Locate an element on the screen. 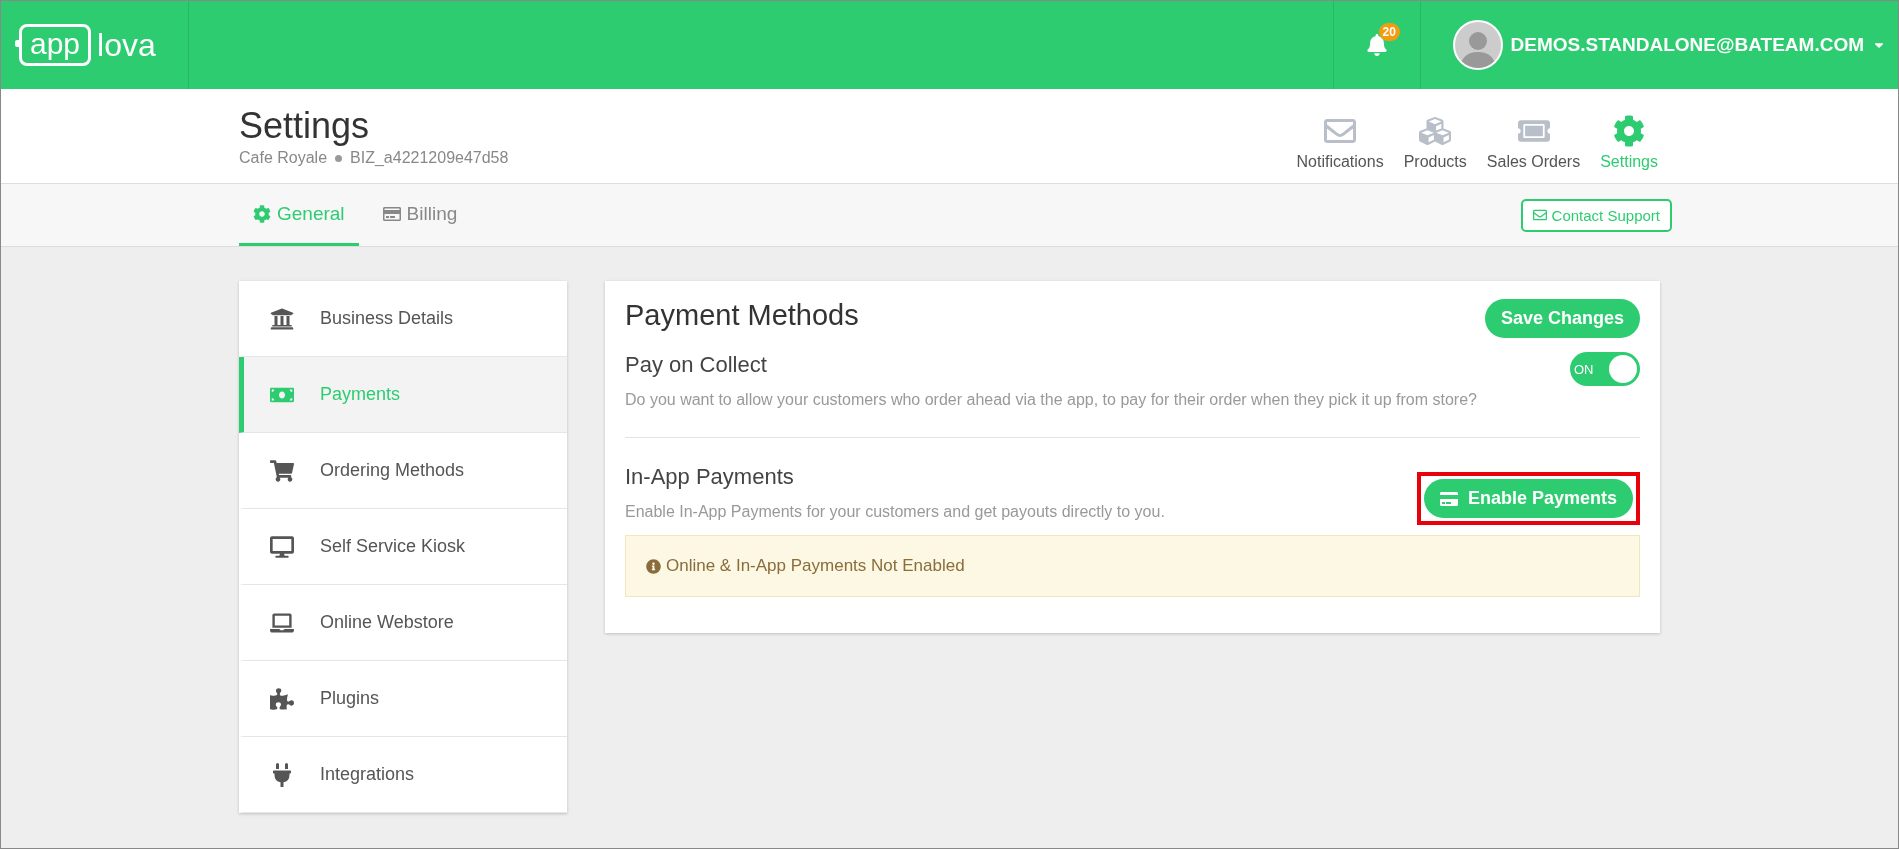  info-icon is located at coordinates (653, 566).